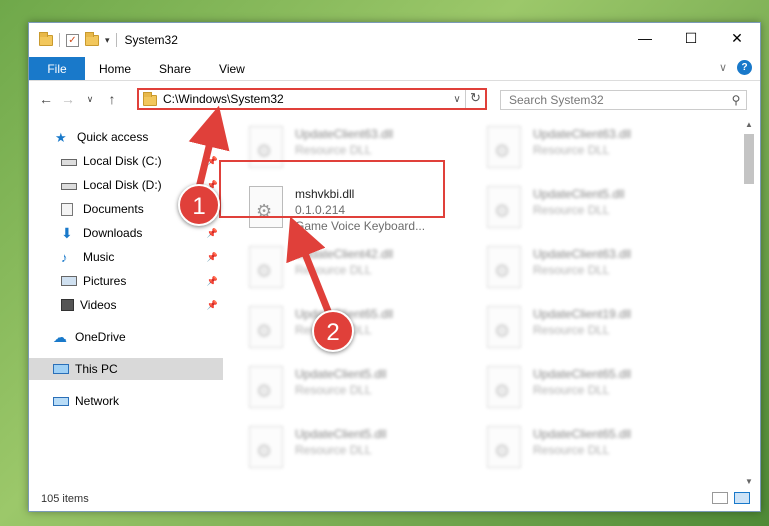 This screenshot has width=769, height=526. What do you see at coordinates (333, 331) in the screenshot?
I see `step-2-badge: 2` at bounding box center [333, 331].